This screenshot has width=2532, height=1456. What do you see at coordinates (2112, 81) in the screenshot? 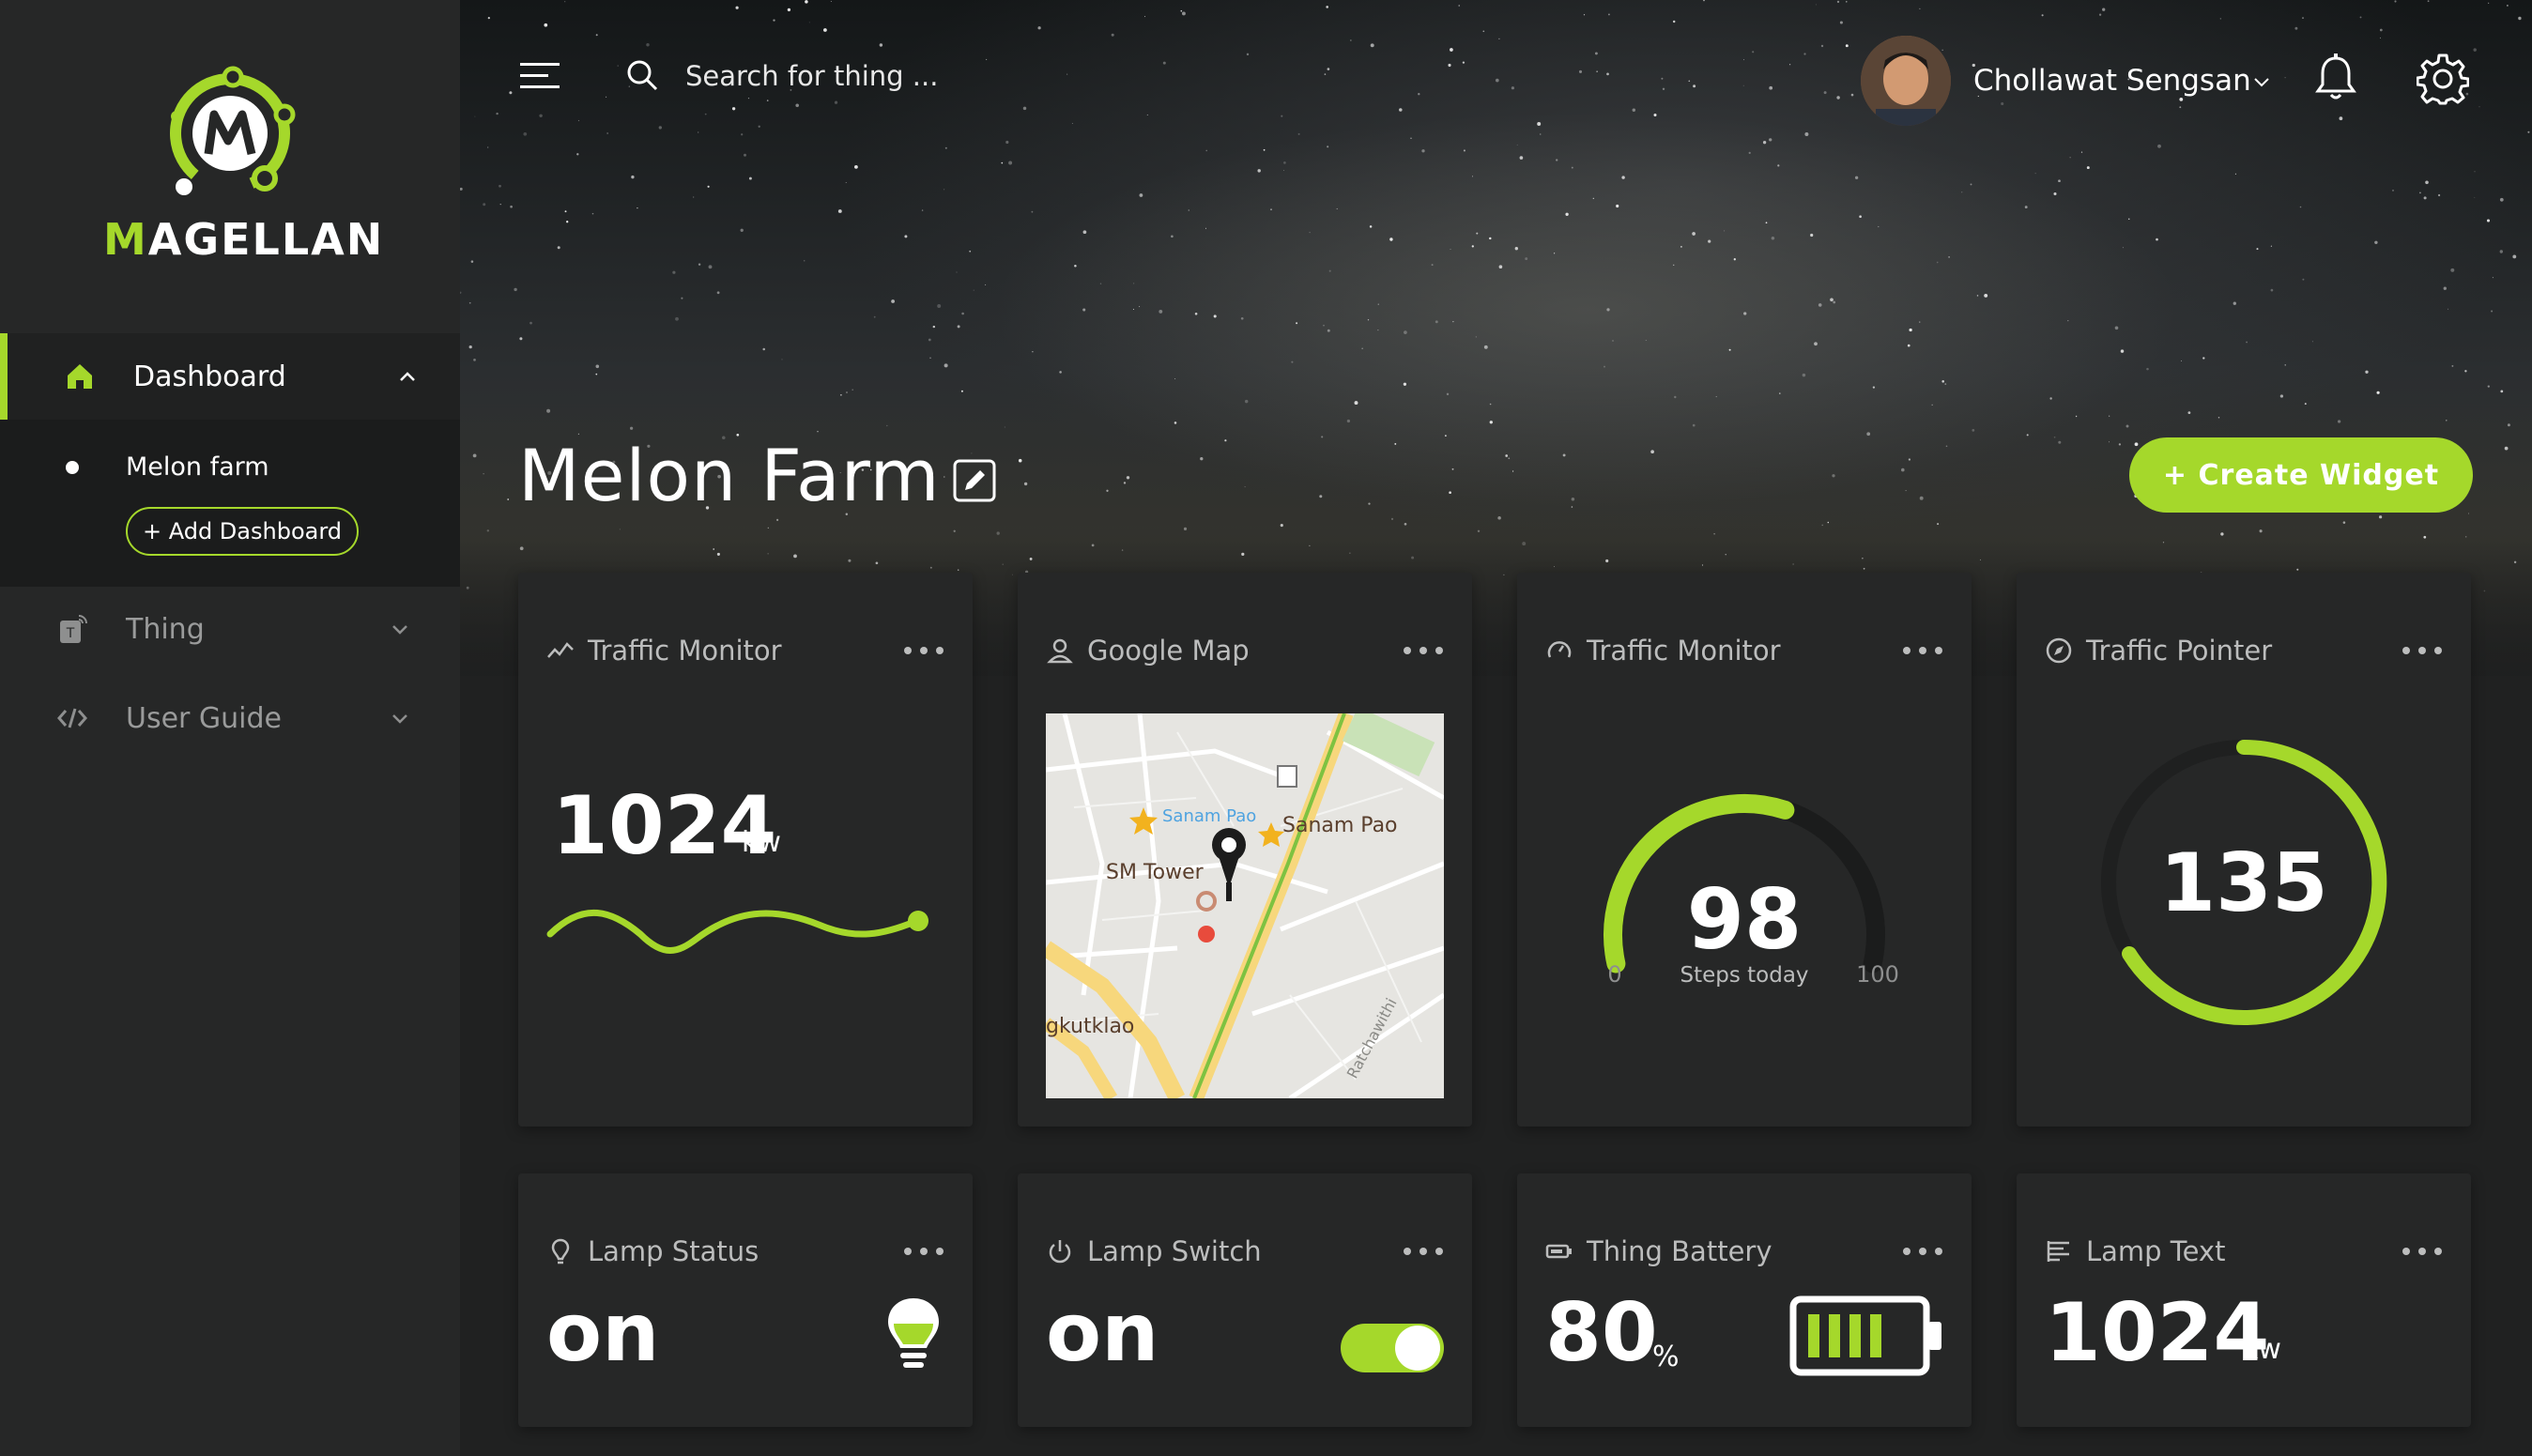
I see `user-name: Chollawat Sengsan` at bounding box center [2112, 81].